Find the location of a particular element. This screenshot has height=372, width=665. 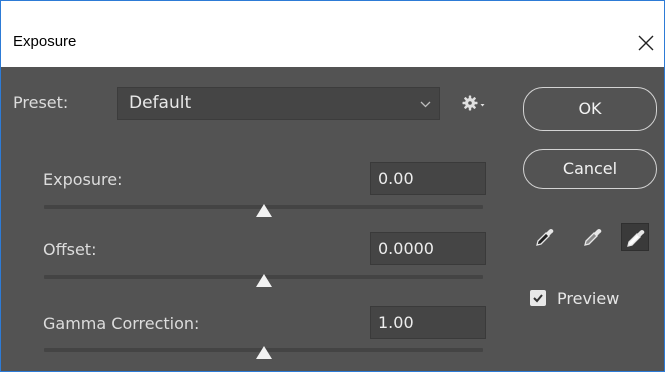

offset-input is located at coordinates (428, 248).